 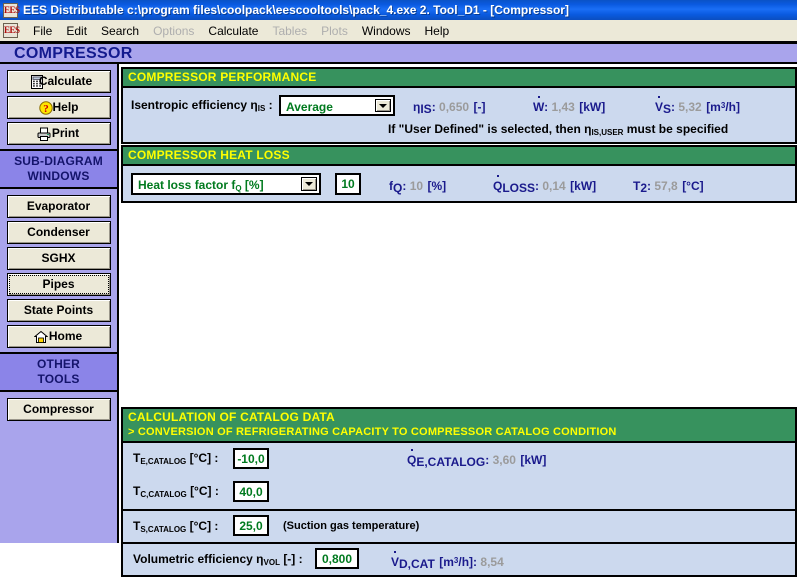 I want to click on ts-catalog-value: 25,0, so click(x=251, y=526).